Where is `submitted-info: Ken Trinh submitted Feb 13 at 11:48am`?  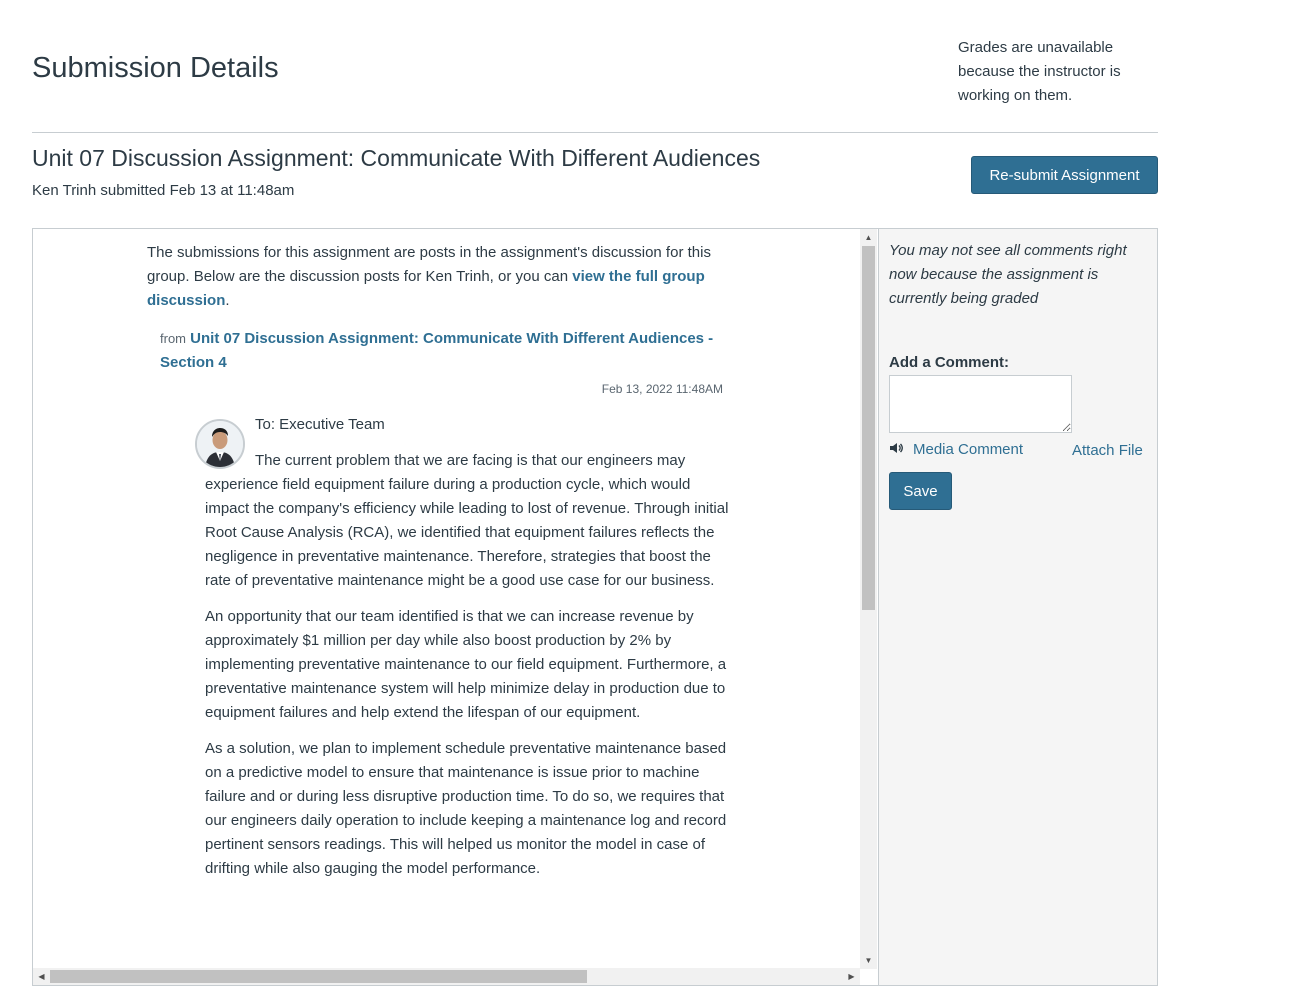 submitted-info: Ken Trinh submitted Feb 13 at 11:48am is located at coordinates (163, 190).